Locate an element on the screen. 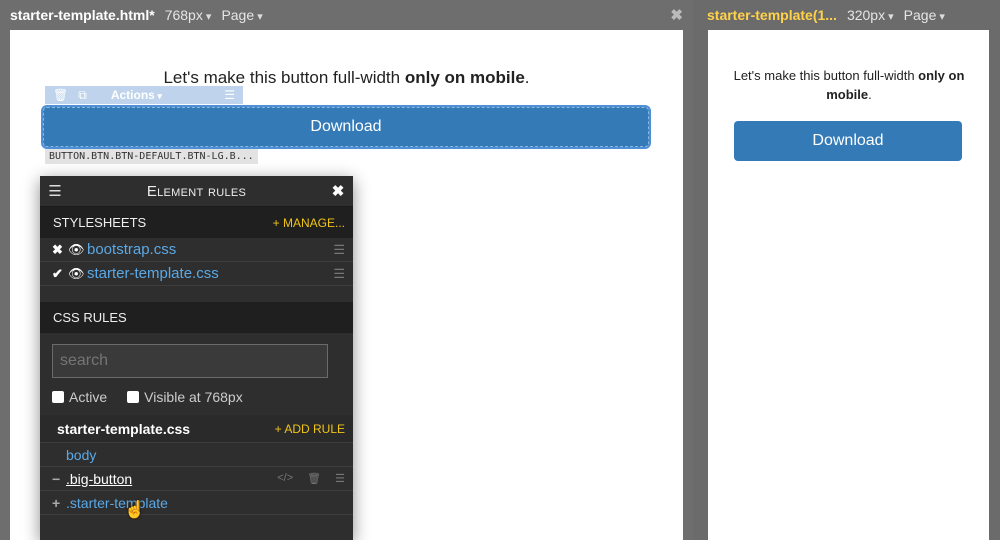  left-tab-title: starter-template.html* is located at coordinates (82, 15).